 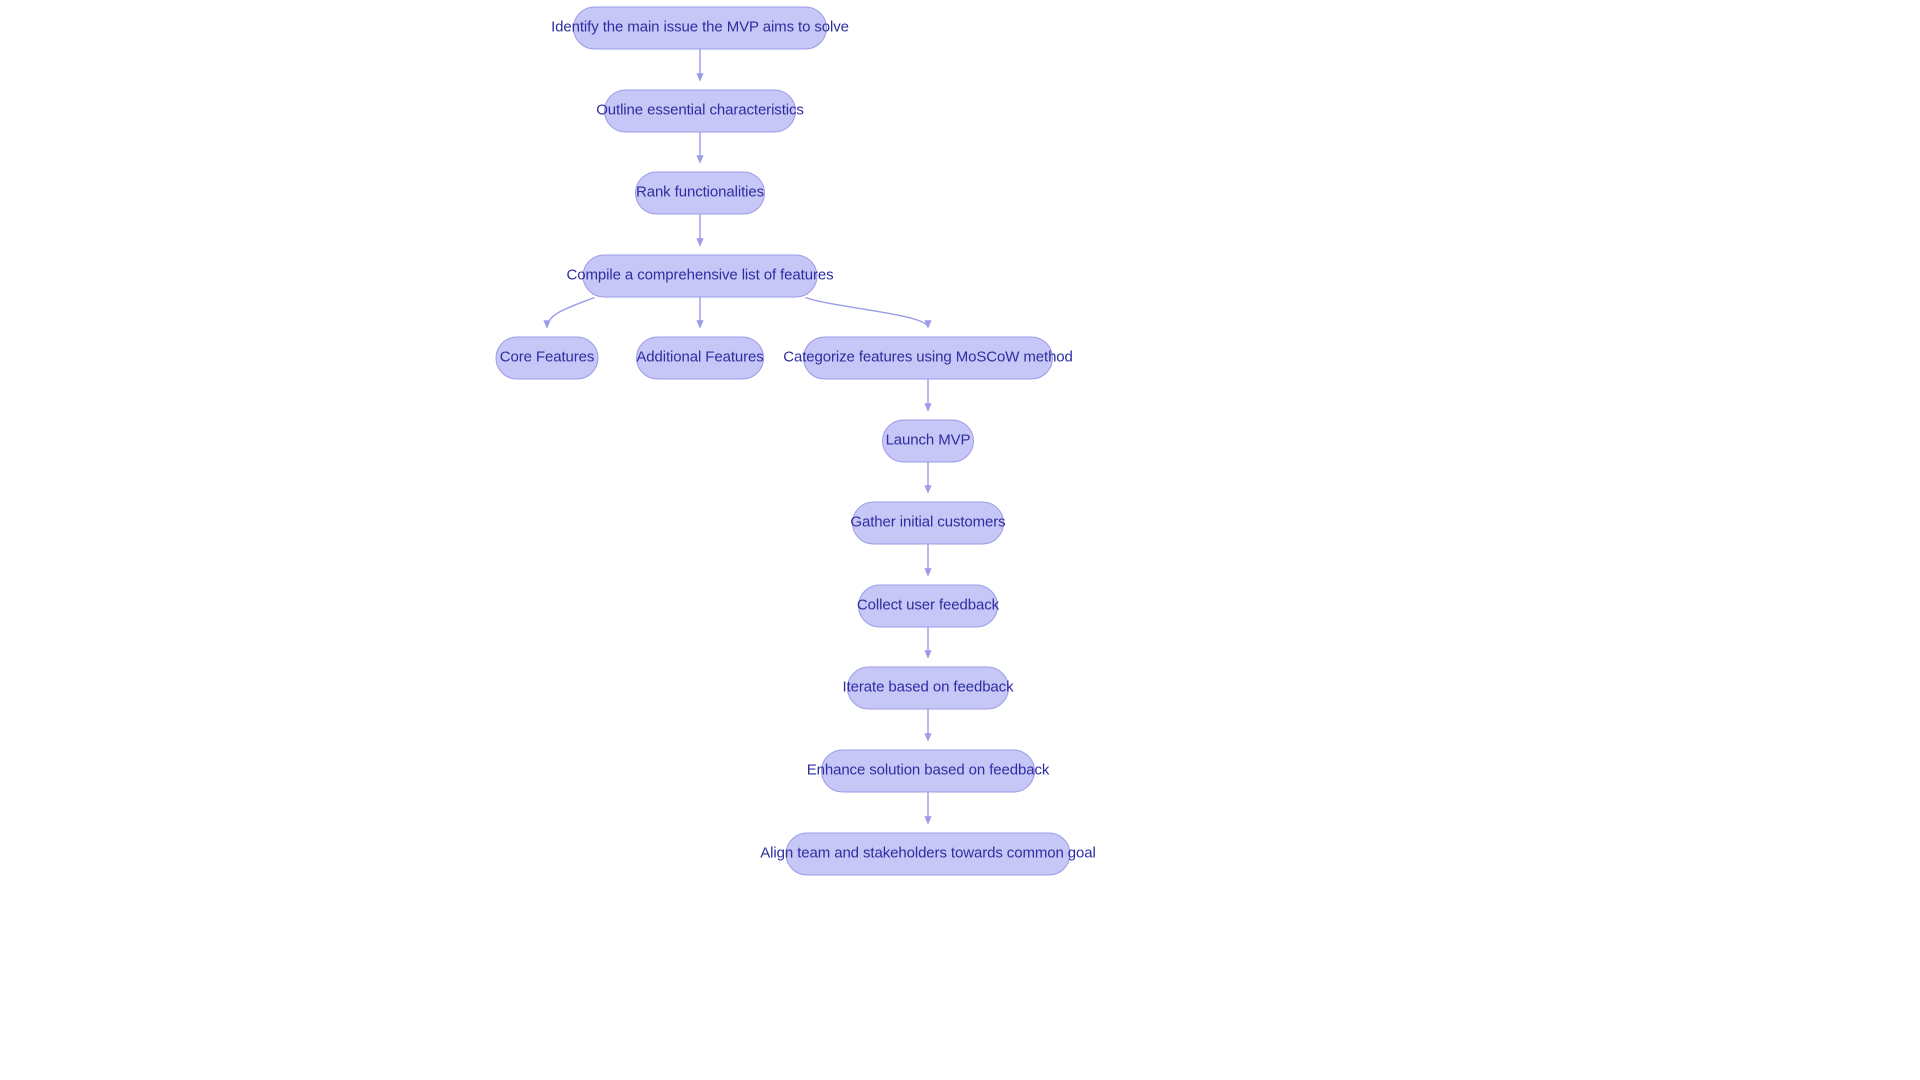 I want to click on flow-edge-compile-features-to-categorize-moscow, so click(x=868, y=312).